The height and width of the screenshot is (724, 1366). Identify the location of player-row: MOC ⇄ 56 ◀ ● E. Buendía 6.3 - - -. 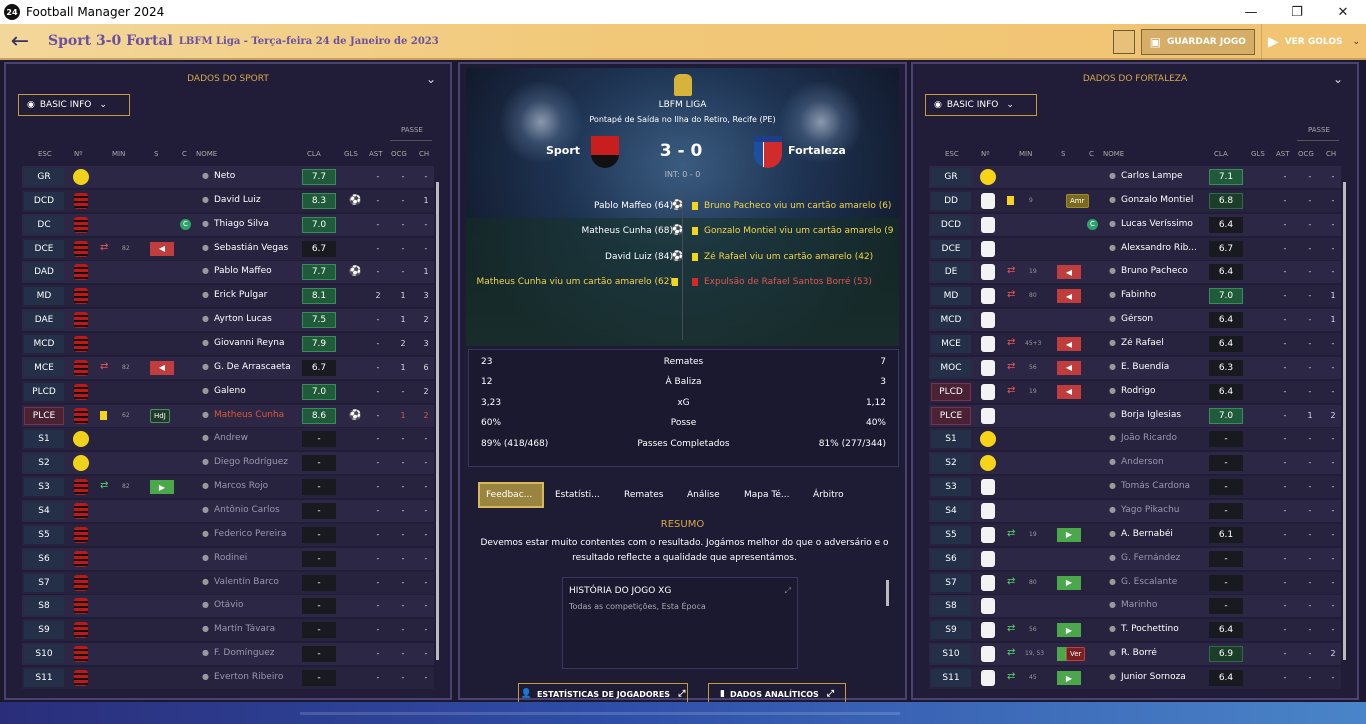
(1135, 367).